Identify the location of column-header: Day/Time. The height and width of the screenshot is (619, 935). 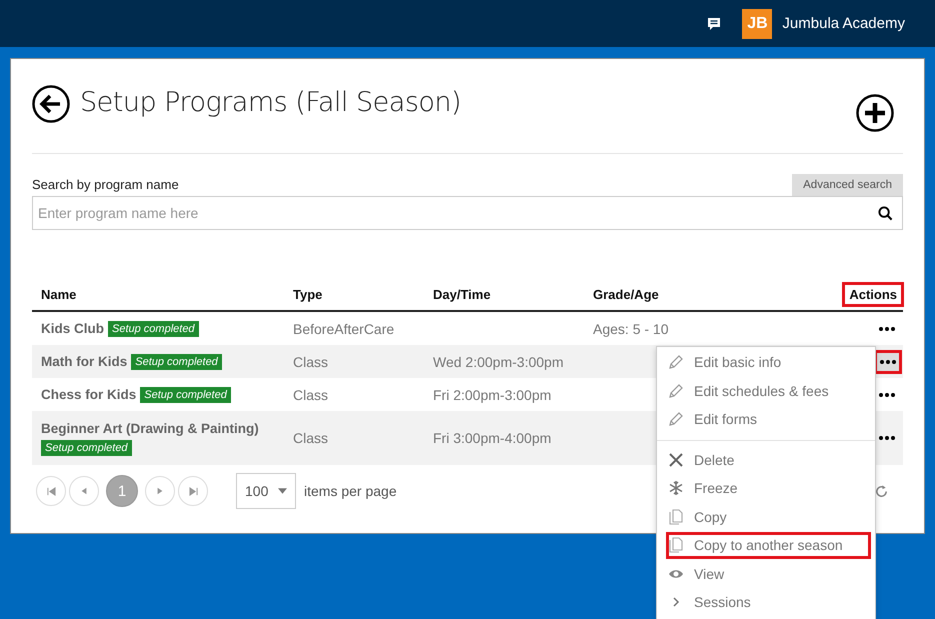
(462, 294).